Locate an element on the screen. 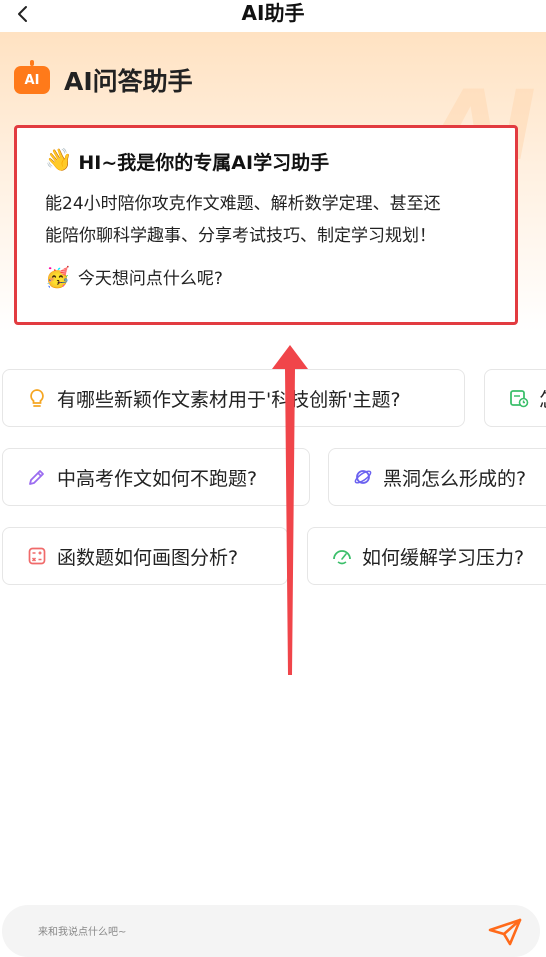 The width and height of the screenshot is (546, 957). annotation-arrow-icon is located at coordinates (290, 510).